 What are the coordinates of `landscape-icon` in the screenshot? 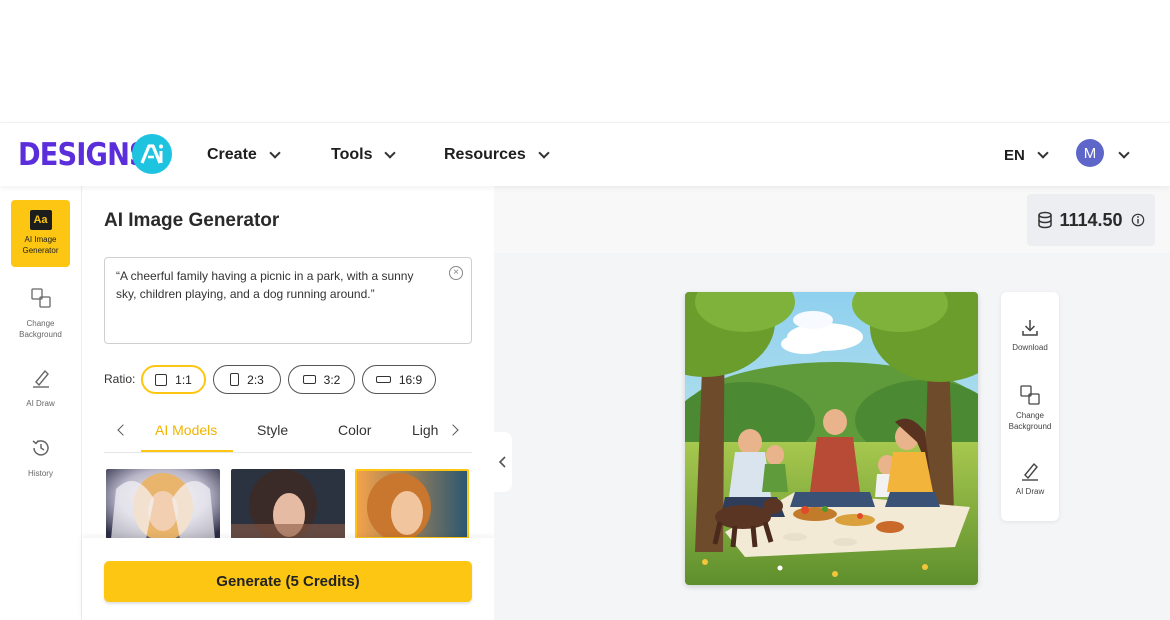 It's located at (309, 379).